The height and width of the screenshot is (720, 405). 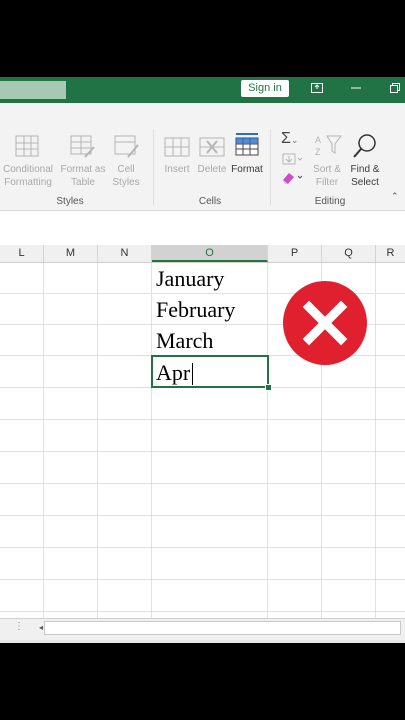 What do you see at coordinates (33, 90) in the screenshot?
I see `search-box` at bounding box center [33, 90].